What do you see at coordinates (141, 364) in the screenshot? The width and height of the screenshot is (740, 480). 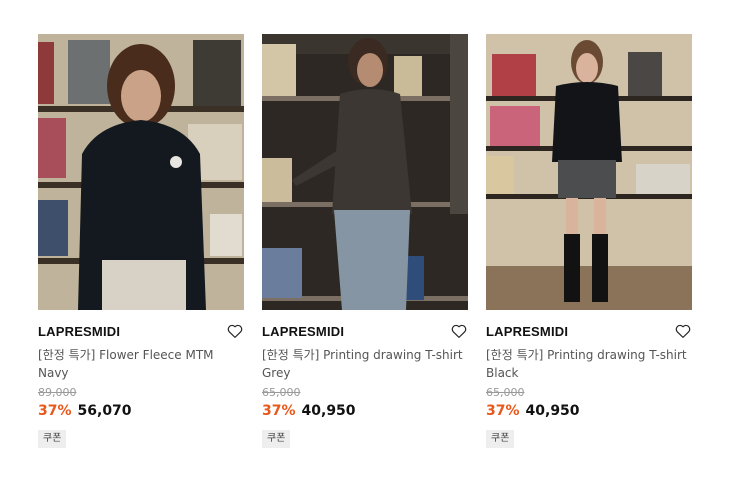 I see `product-title: [한정 특가] Flower Fleece MTM Navy` at bounding box center [141, 364].